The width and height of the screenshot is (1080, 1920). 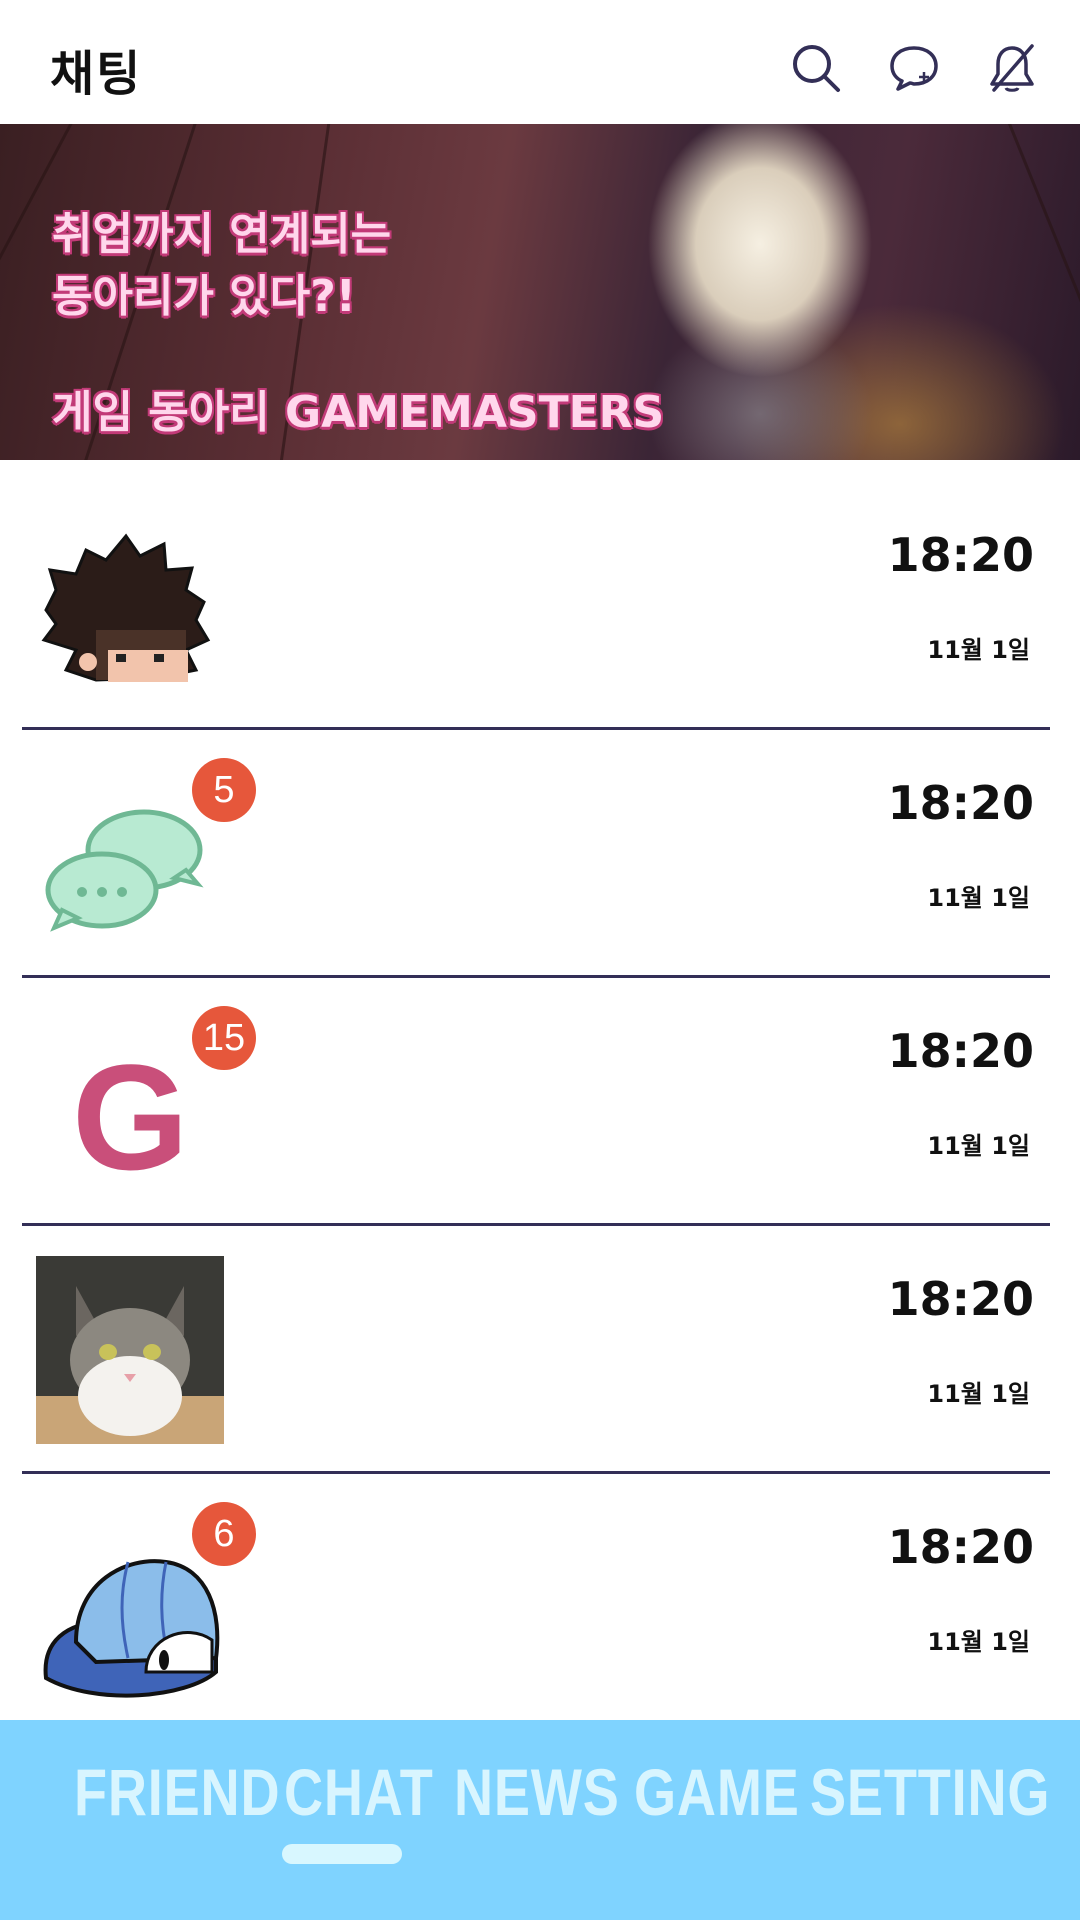 What do you see at coordinates (930, 1792) in the screenshot?
I see `tab-setting: SETTING` at bounding box center [930, 1792].